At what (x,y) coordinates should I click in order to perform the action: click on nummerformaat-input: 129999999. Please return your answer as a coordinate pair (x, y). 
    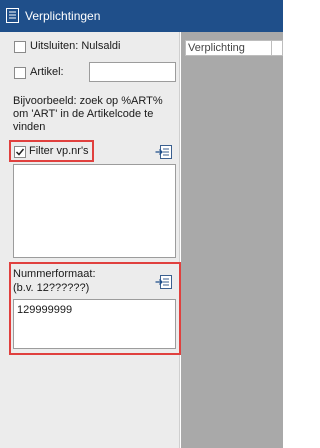
    Looking at the image, I should click on (94, 324).